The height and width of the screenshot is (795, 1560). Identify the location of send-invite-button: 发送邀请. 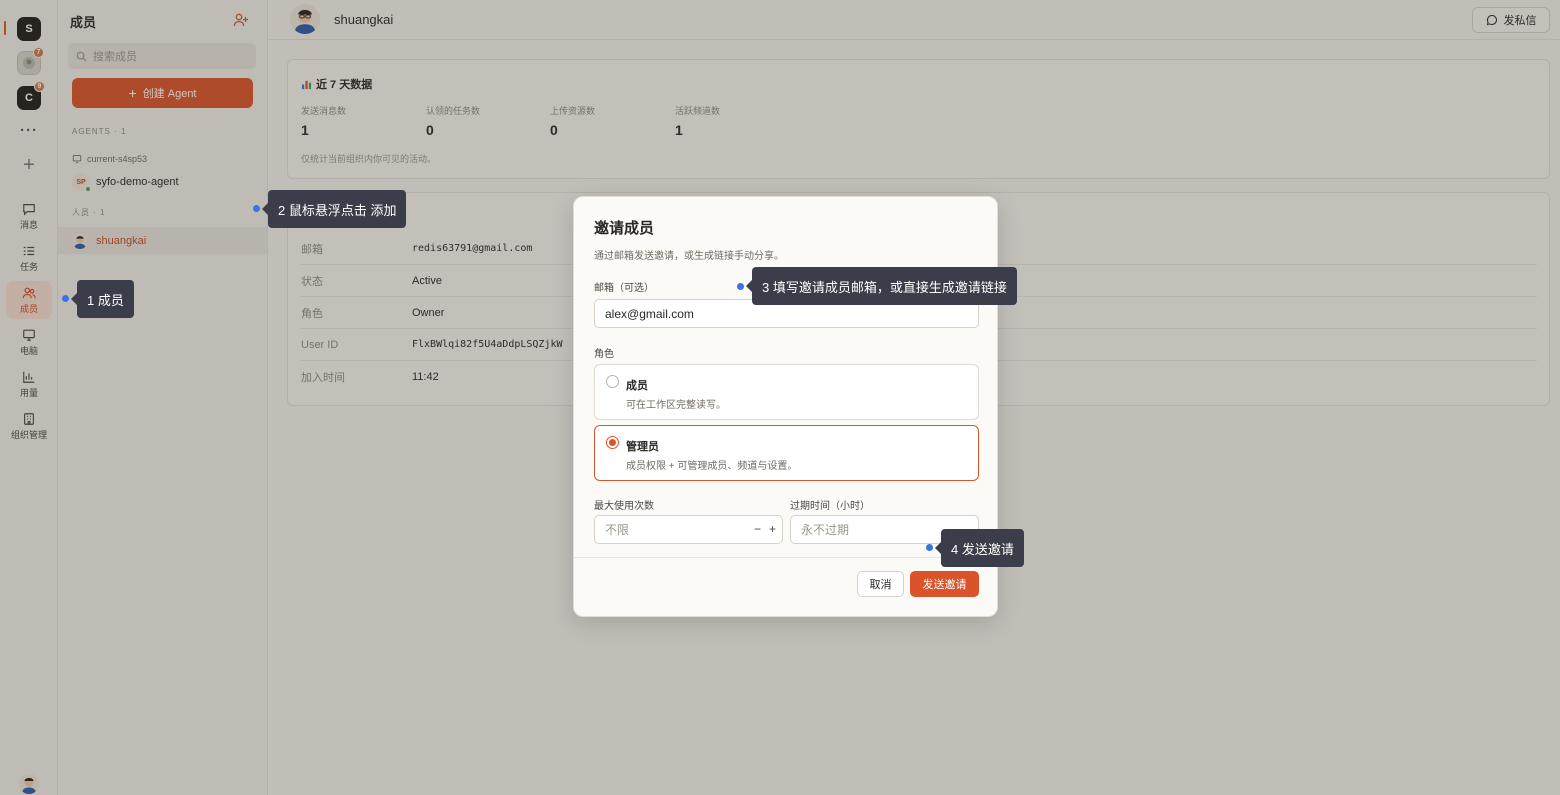
(944, 584).